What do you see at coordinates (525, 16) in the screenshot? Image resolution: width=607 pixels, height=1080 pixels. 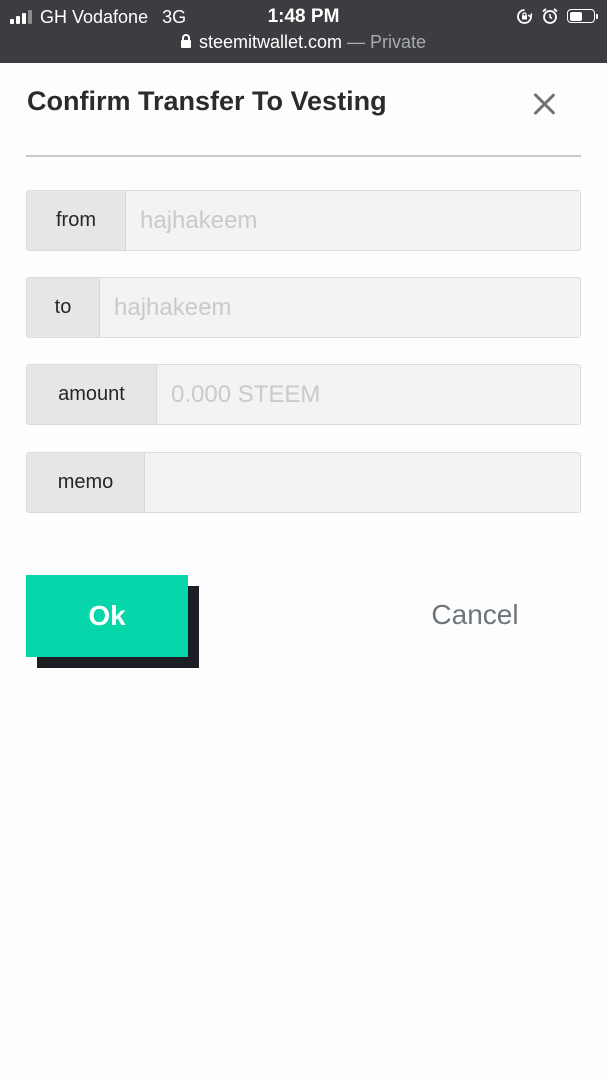 I see `orientation-lock-icon` at bounding box center [525, 16].